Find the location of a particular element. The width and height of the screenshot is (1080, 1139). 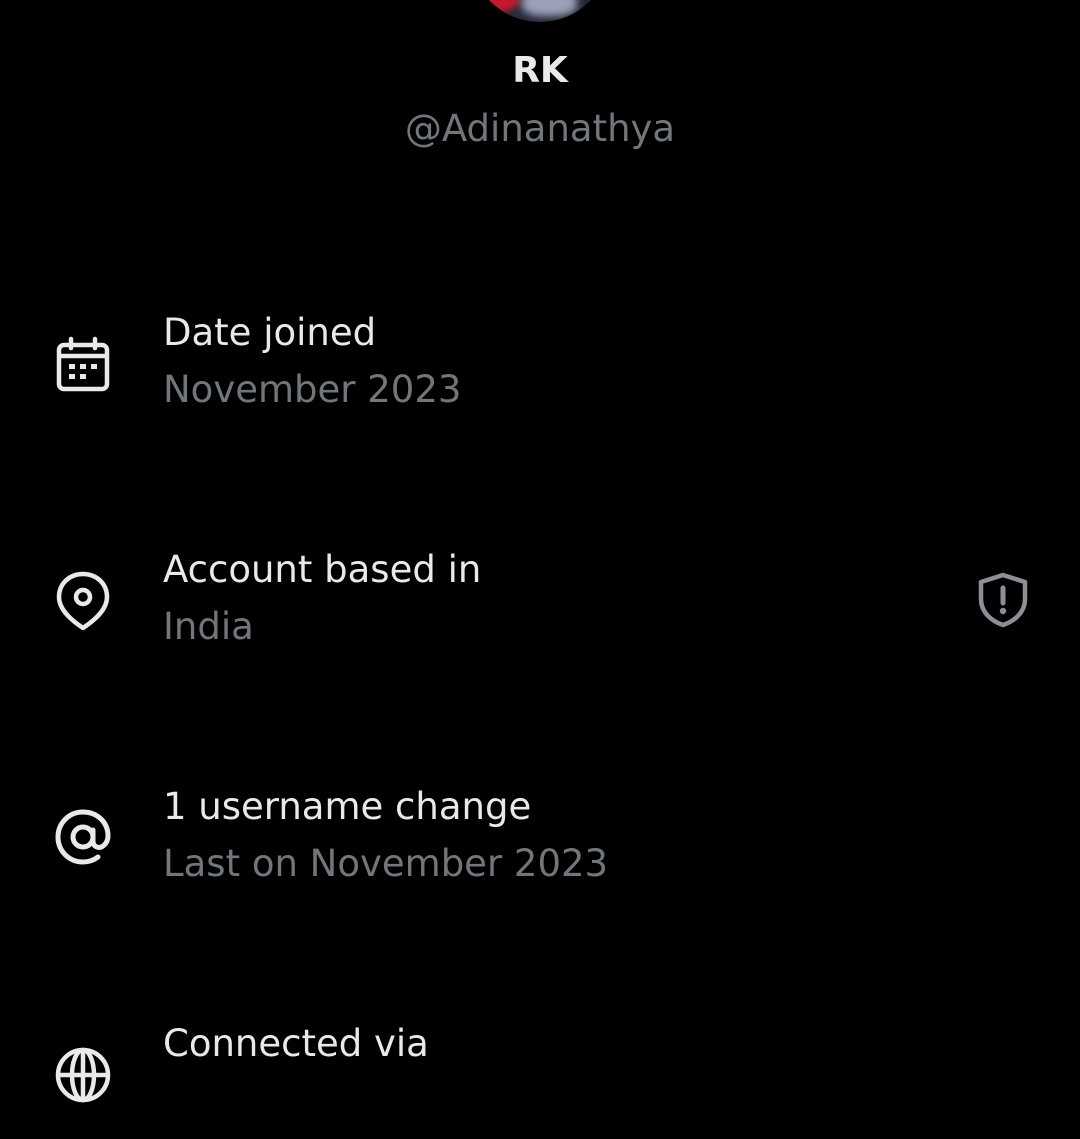

row-connected-via: Connected via is located at coordinates (540, 1079).